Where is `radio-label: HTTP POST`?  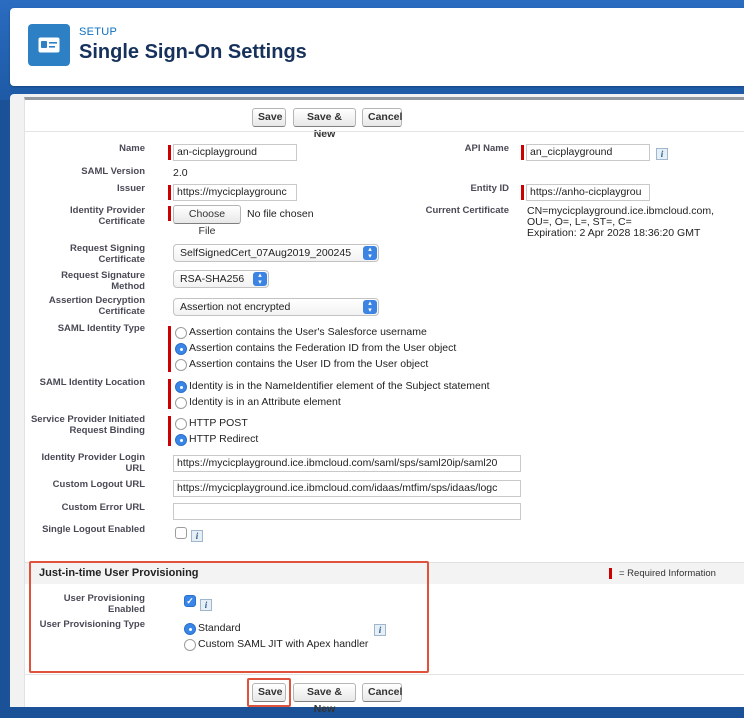 radio-label: HTTP POST is located at coordinates (218, 423).